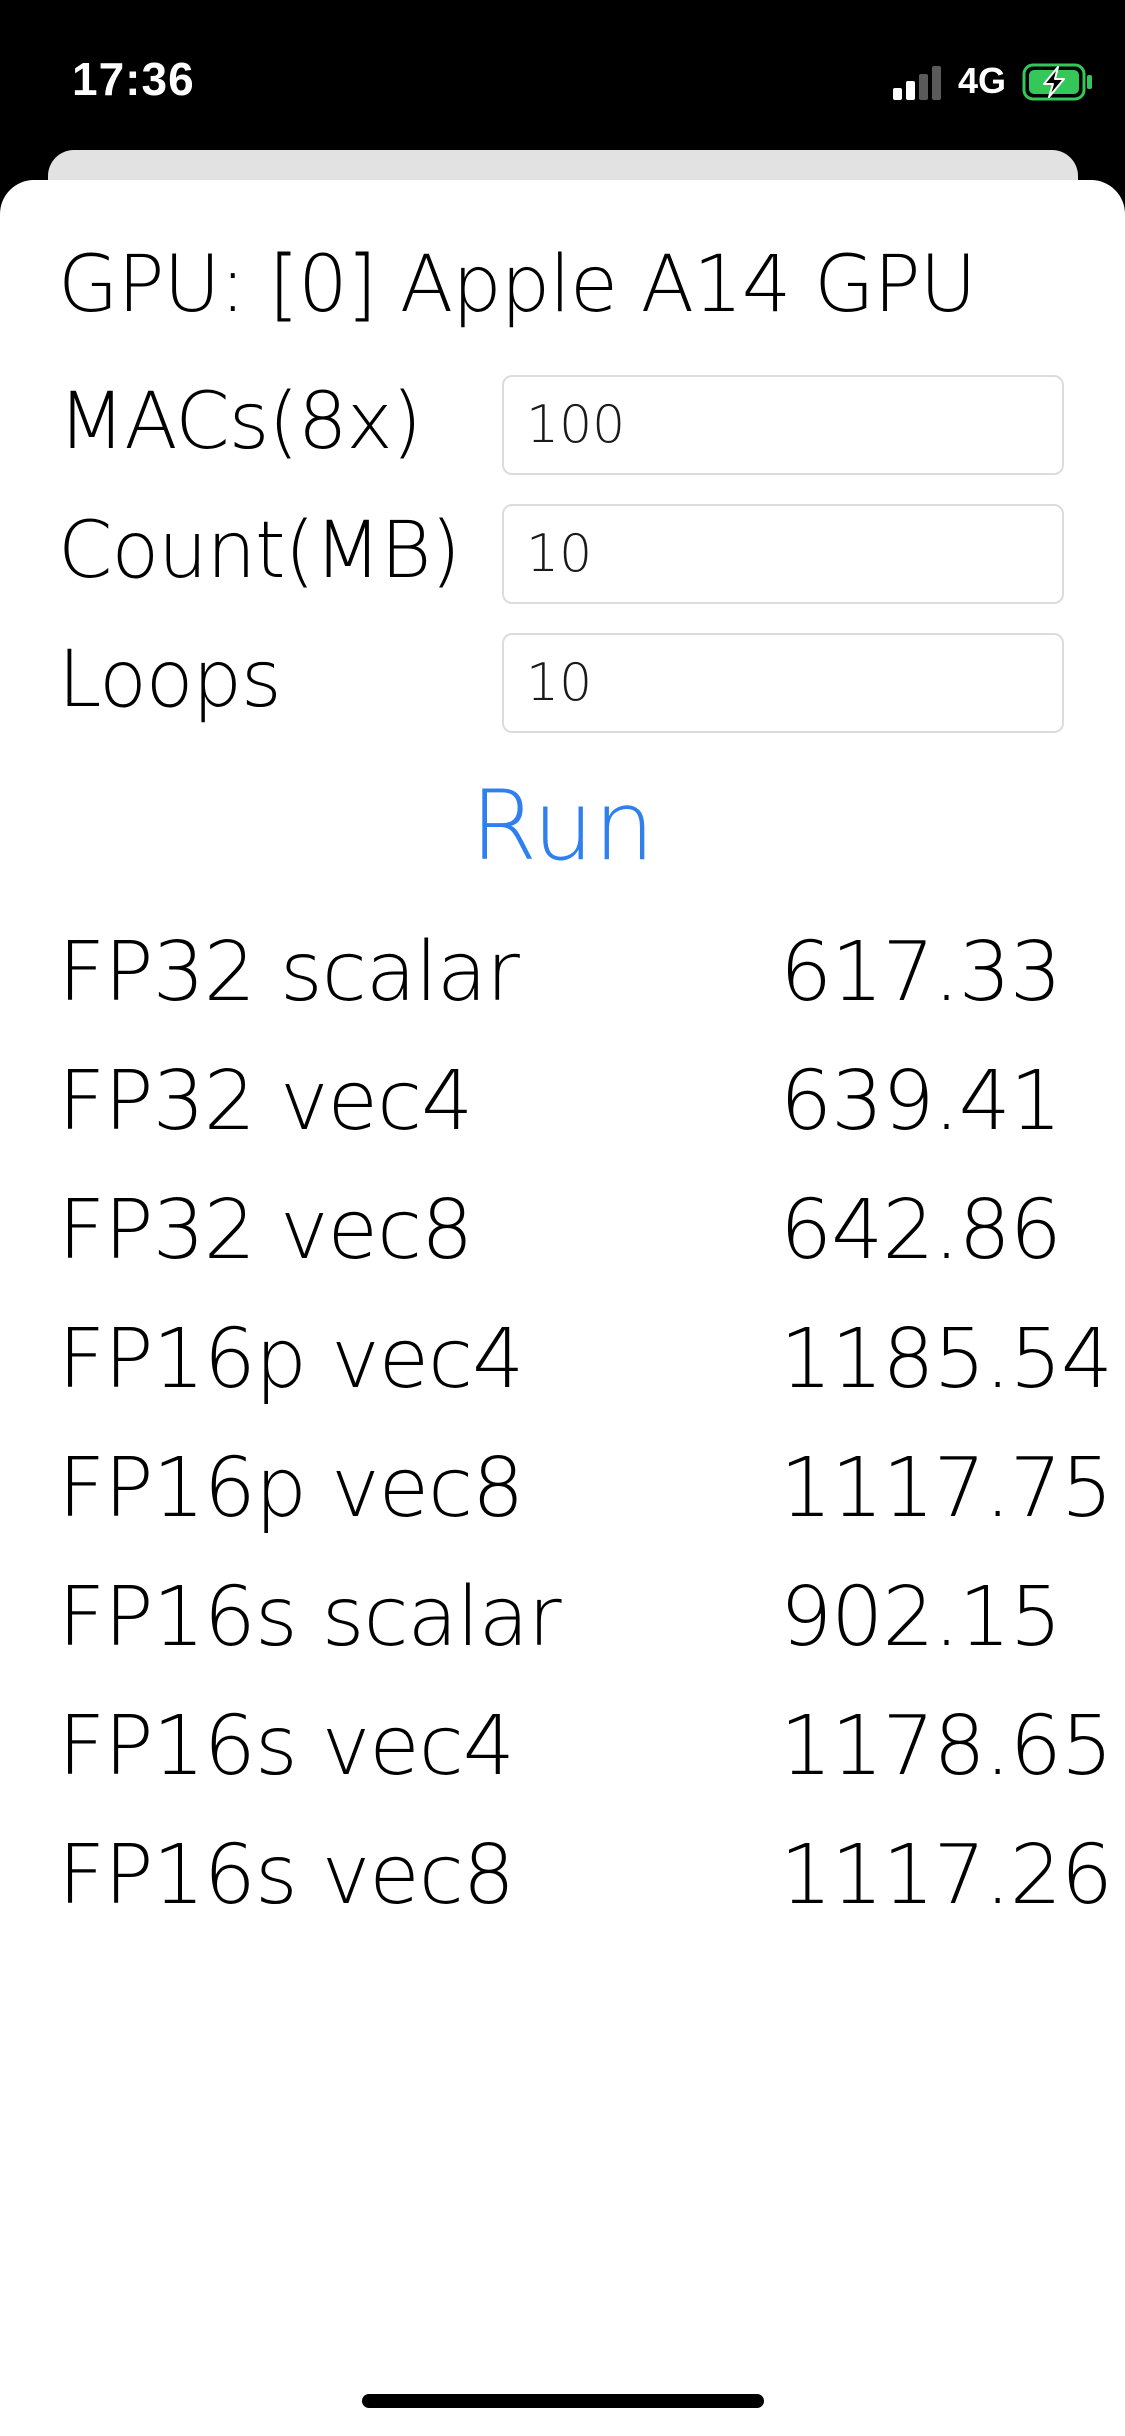 The width and height of the screenshot is (1125, 2436). I want to click on result-row: FP32 scalar 617.33, so click(562, 980).